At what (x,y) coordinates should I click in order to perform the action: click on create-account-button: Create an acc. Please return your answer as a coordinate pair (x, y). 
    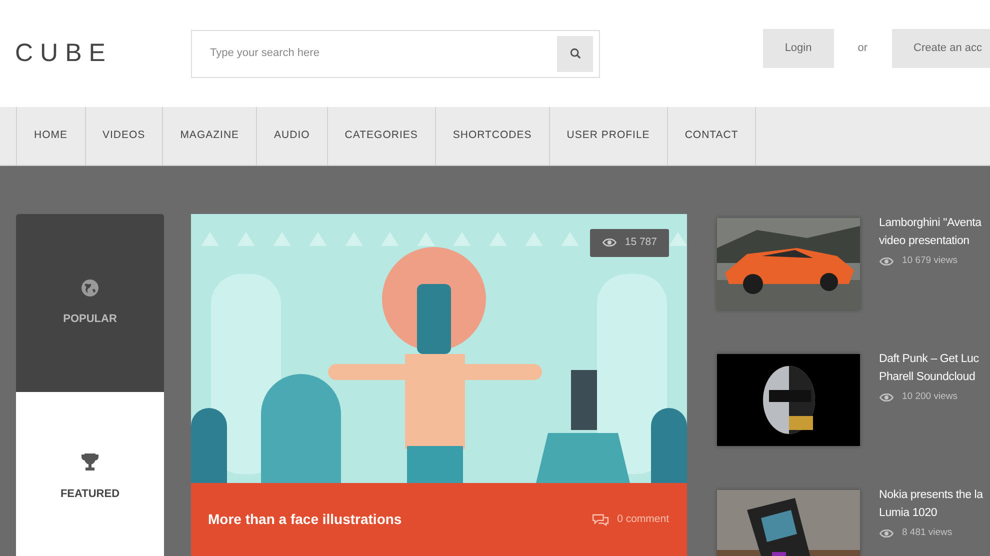
    Looking at the image, I should click on (941, 48).